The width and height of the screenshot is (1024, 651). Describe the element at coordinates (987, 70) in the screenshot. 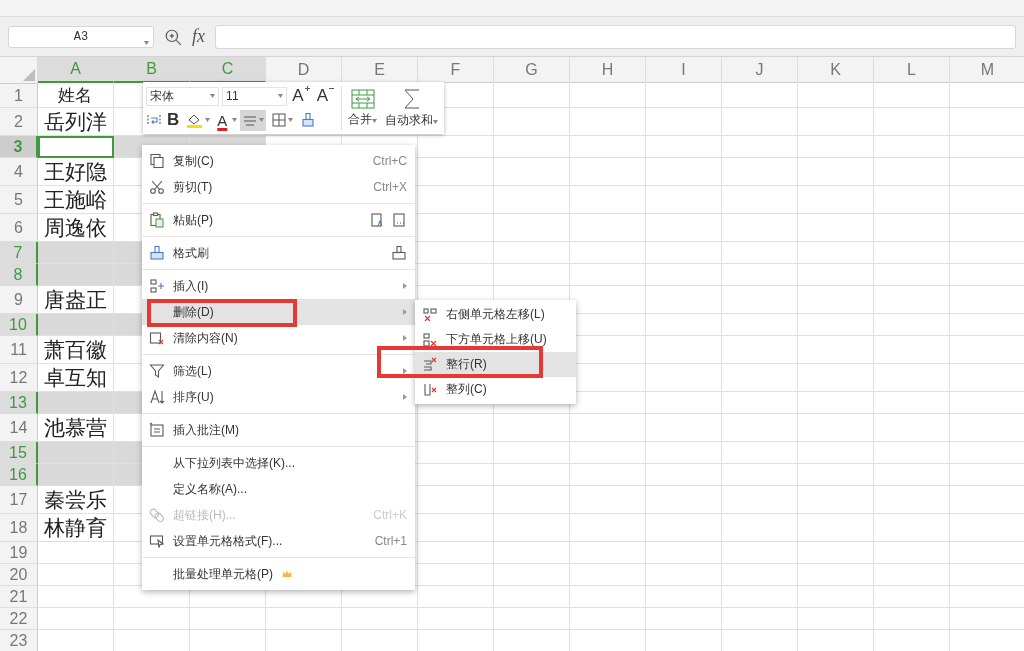

I see `column-header: M` at that location.